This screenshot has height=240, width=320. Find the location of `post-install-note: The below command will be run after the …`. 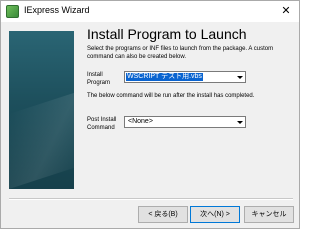

post-install-note: The below command will be run after the … is located at coordinates (171, 96).